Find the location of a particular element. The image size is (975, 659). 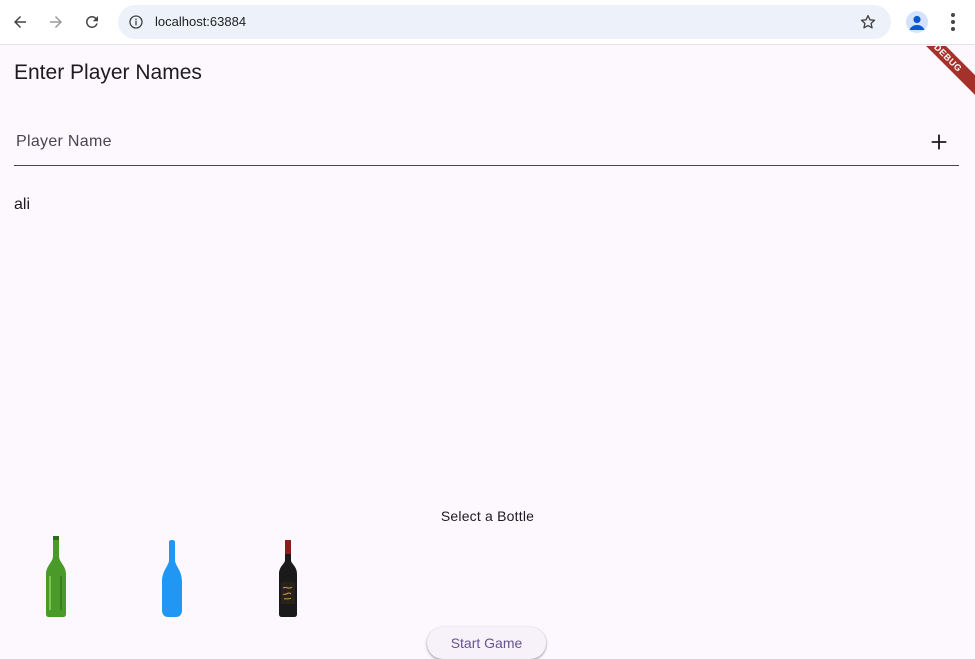

reload-button is located at coordinates (92, 22).